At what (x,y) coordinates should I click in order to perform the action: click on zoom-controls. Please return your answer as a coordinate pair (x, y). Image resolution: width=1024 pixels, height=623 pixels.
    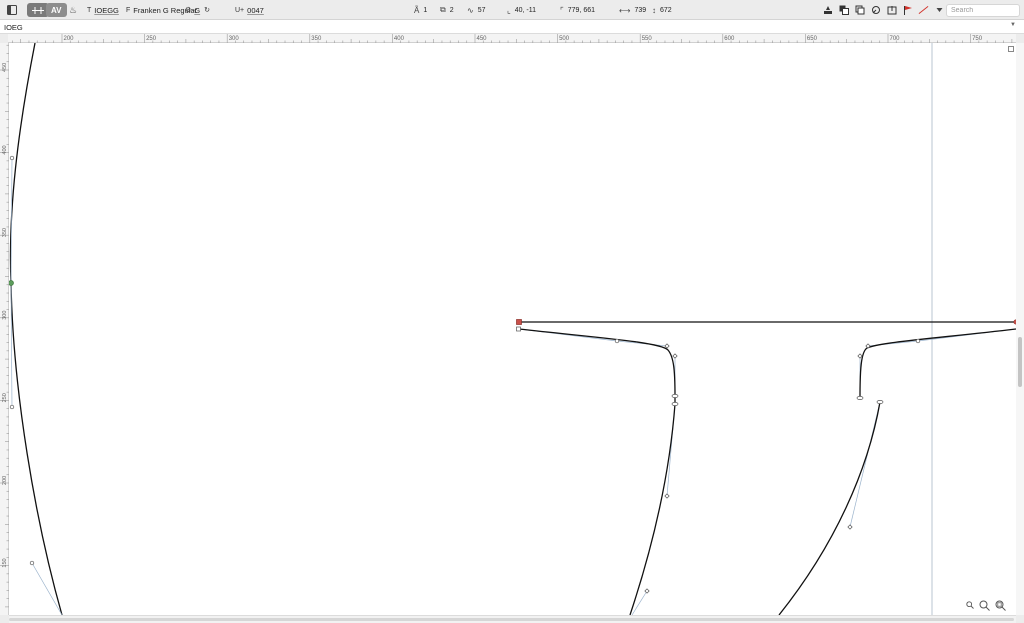
    Looking at the image, I should click on (986, 605).